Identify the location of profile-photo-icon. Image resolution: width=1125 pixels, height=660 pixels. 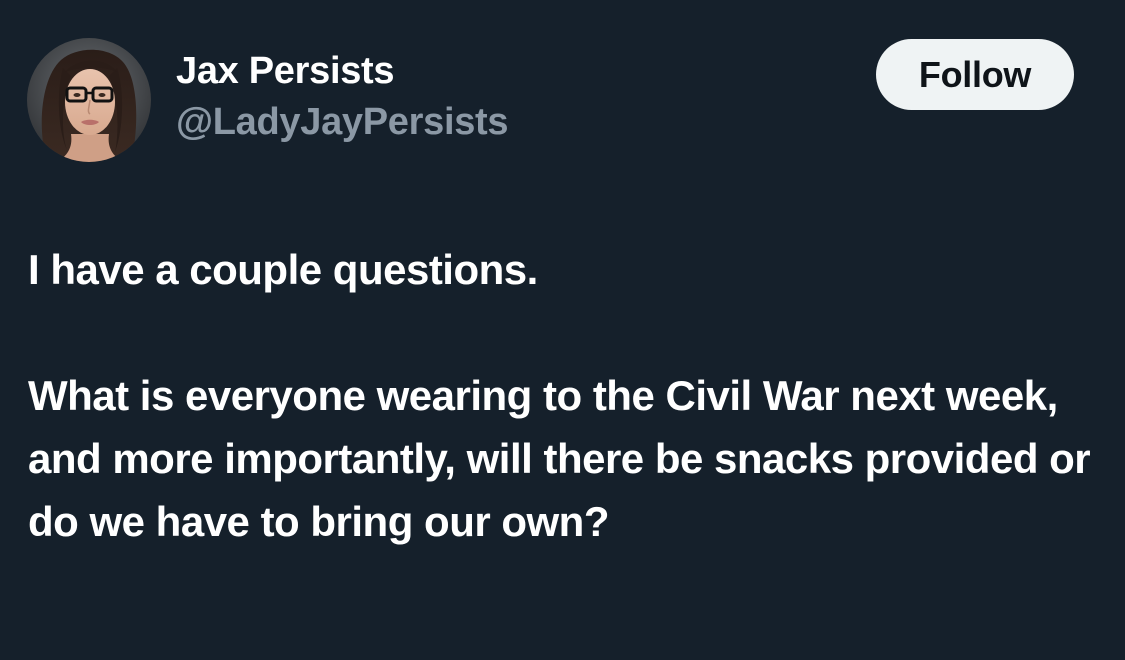
(89, 100).